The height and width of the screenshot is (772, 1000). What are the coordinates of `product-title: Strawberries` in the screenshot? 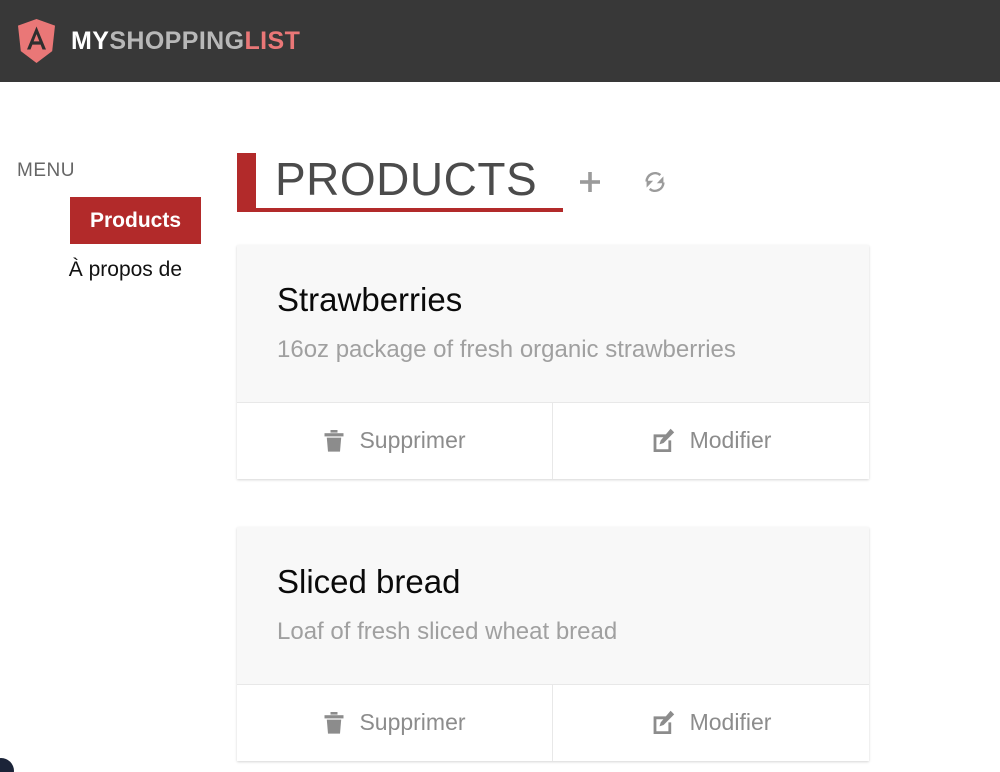 It's located at (370, 299).